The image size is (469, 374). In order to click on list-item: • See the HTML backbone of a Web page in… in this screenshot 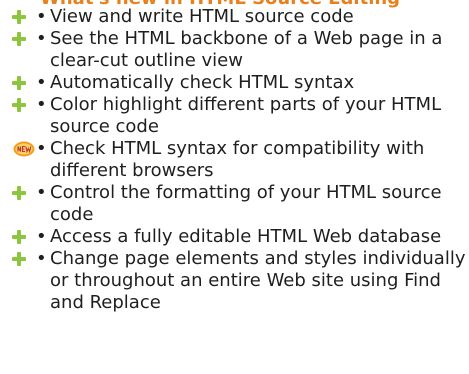, I will do `click(234, 50)`.